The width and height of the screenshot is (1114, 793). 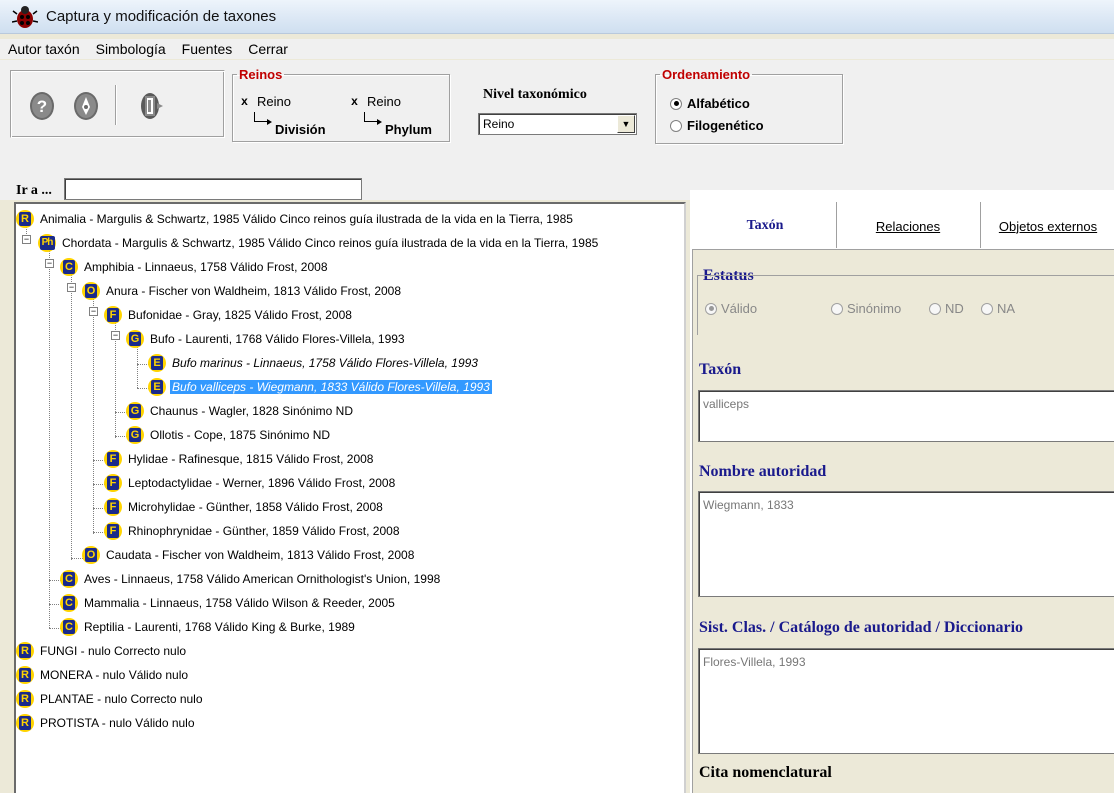 What do you see at coordinates (152, 106) in the screenshot?
I see `exit-door-icon` at bounding box center [152, 106].